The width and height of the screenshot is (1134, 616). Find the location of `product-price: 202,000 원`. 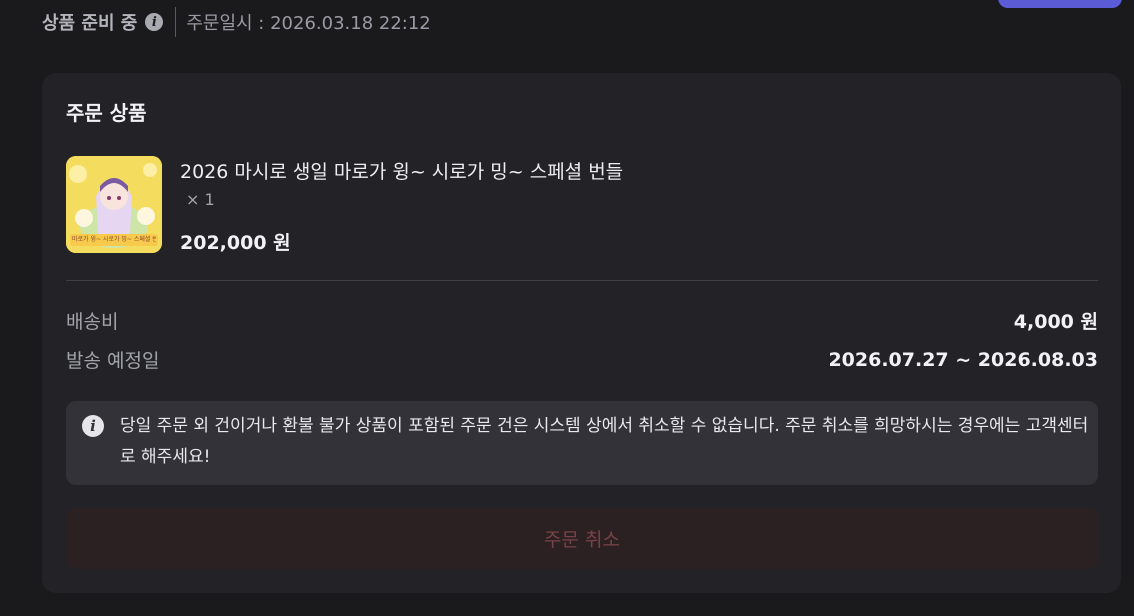

product-price: 202,000 원 is located at coordinates (235, 243).